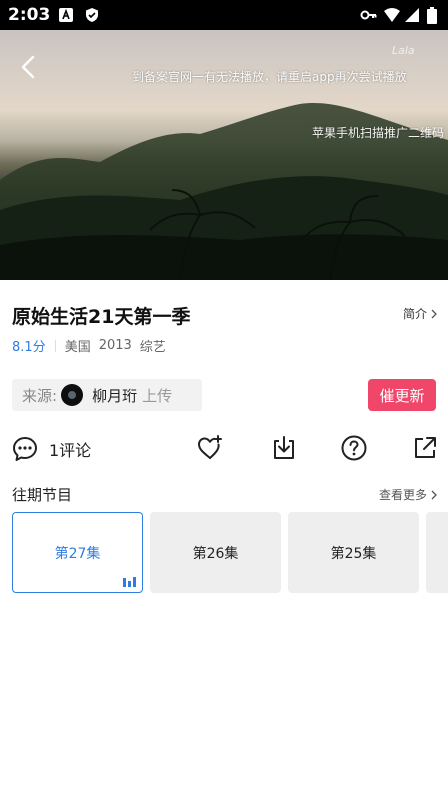  Describe the element at coordinates (70, 450) in the screenshot. I see `comment-count: 1评论` at that location.